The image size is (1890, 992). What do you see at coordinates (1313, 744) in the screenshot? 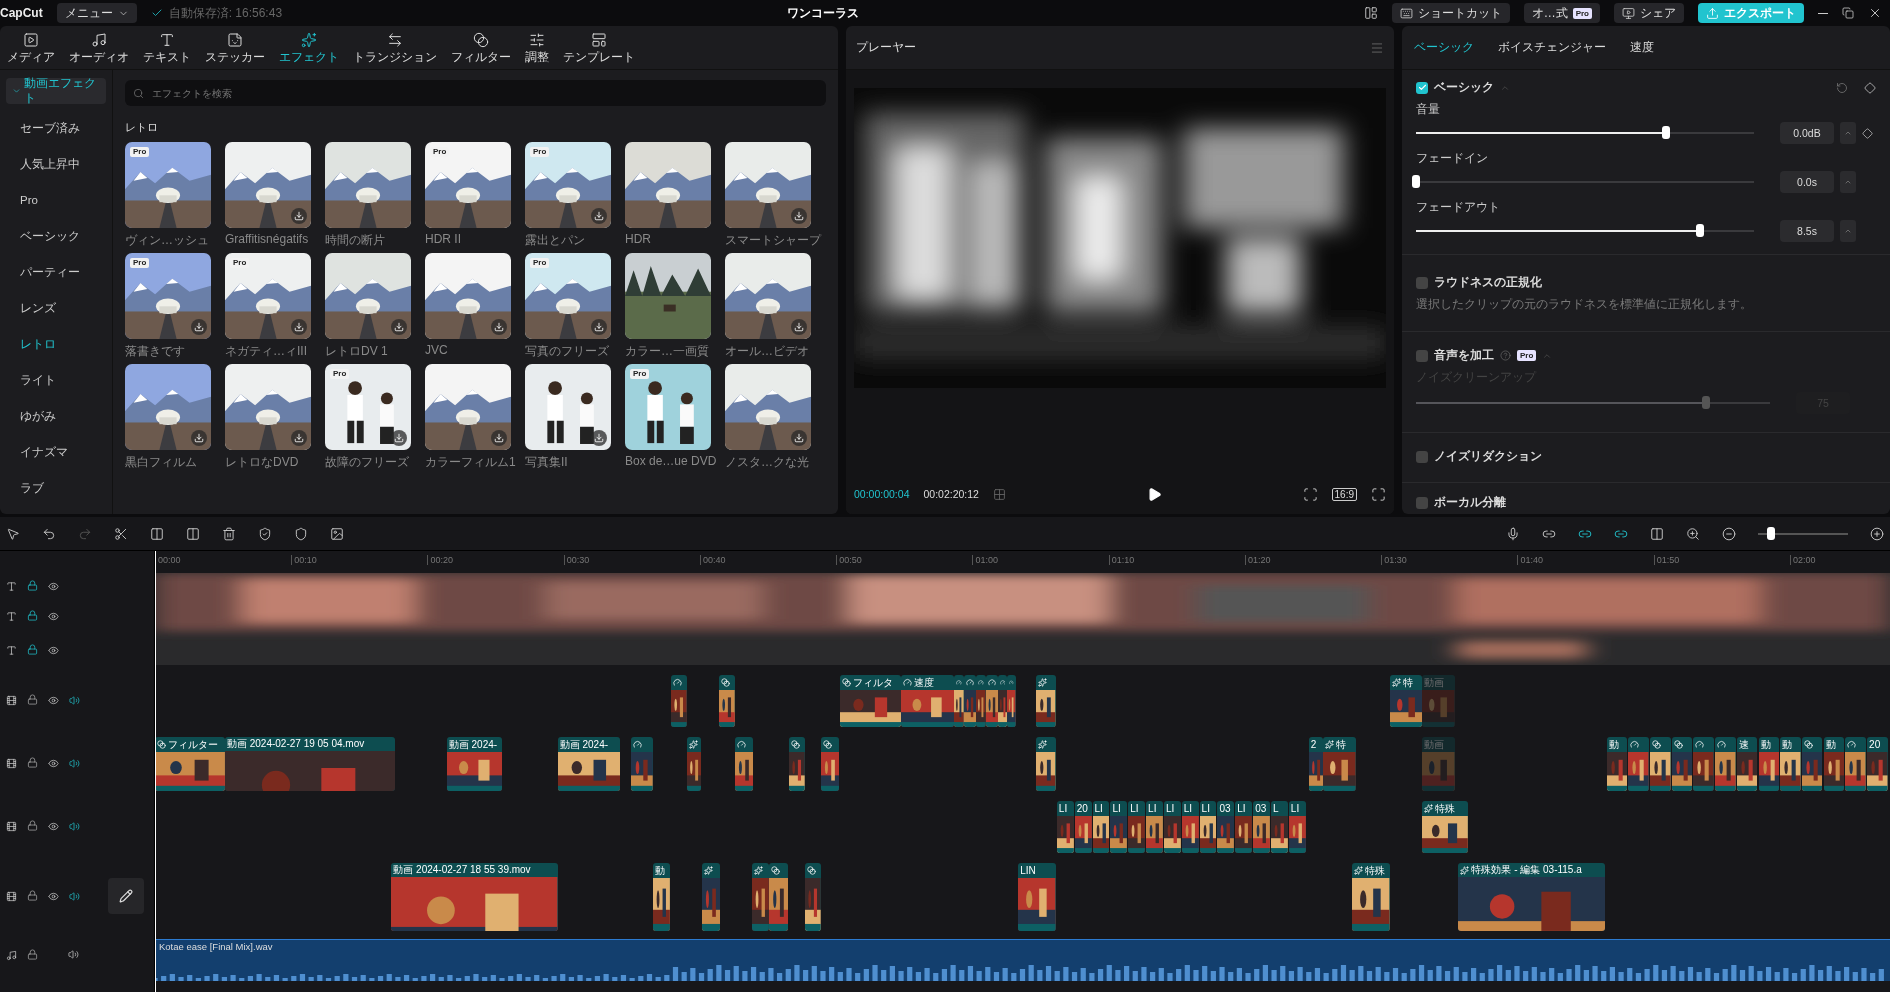
I see `clip-label: 2` at bounding box center [1313, 744].